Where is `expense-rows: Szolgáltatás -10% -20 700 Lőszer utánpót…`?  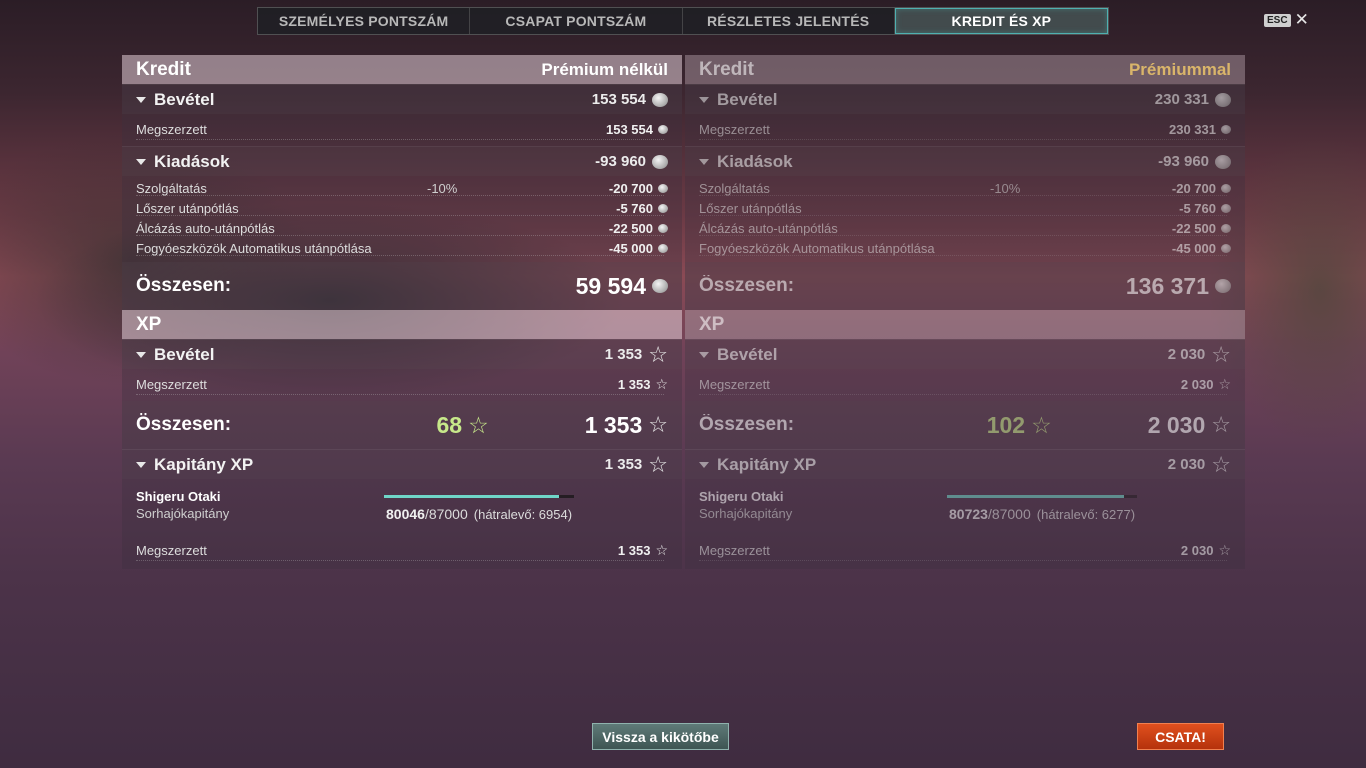
expense-rows: Szolgáltatás -10% -20 700 Lőszer utánpót… is located at coordinates (965, 219).